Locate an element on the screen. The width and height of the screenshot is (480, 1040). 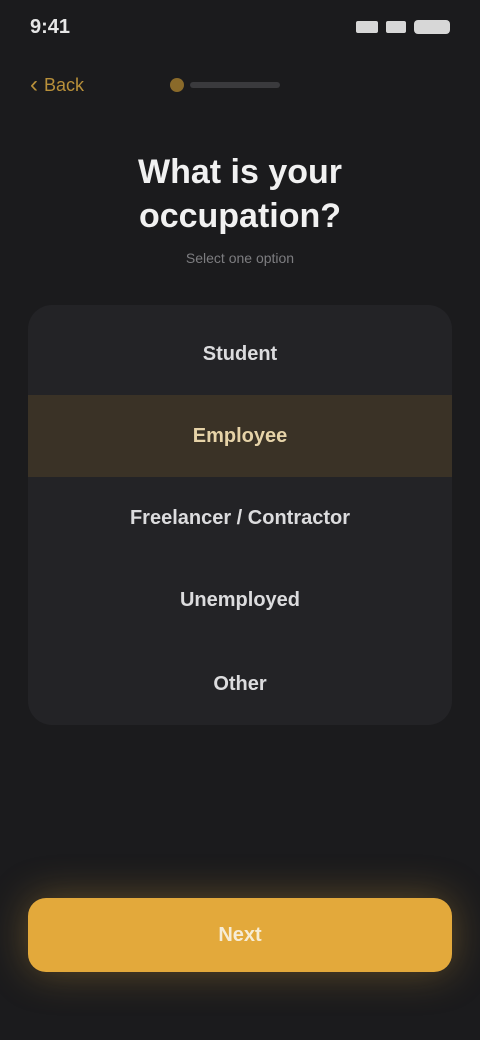
option-student: Student is located at coordinates (240, 354).